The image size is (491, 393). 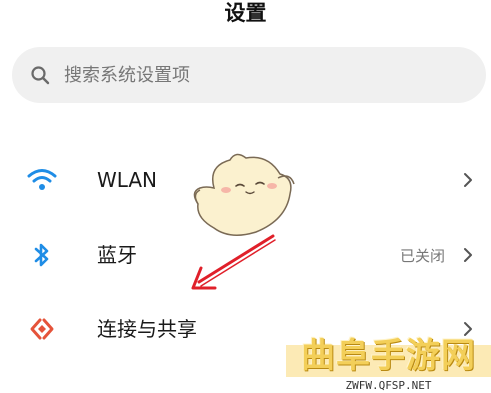 What do you see at coordinates (214, 75) in the screenshot?
I see `search-input` at bounding box center [214, 75].